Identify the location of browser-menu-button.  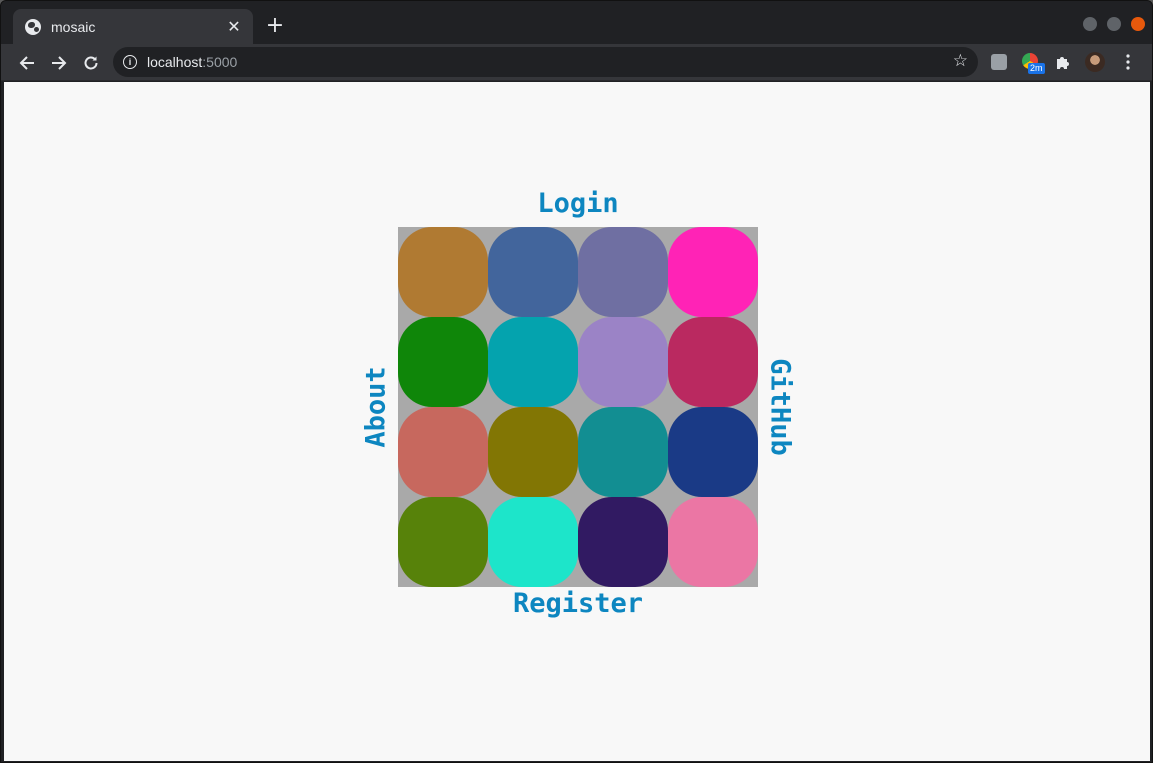
(1128, 62).